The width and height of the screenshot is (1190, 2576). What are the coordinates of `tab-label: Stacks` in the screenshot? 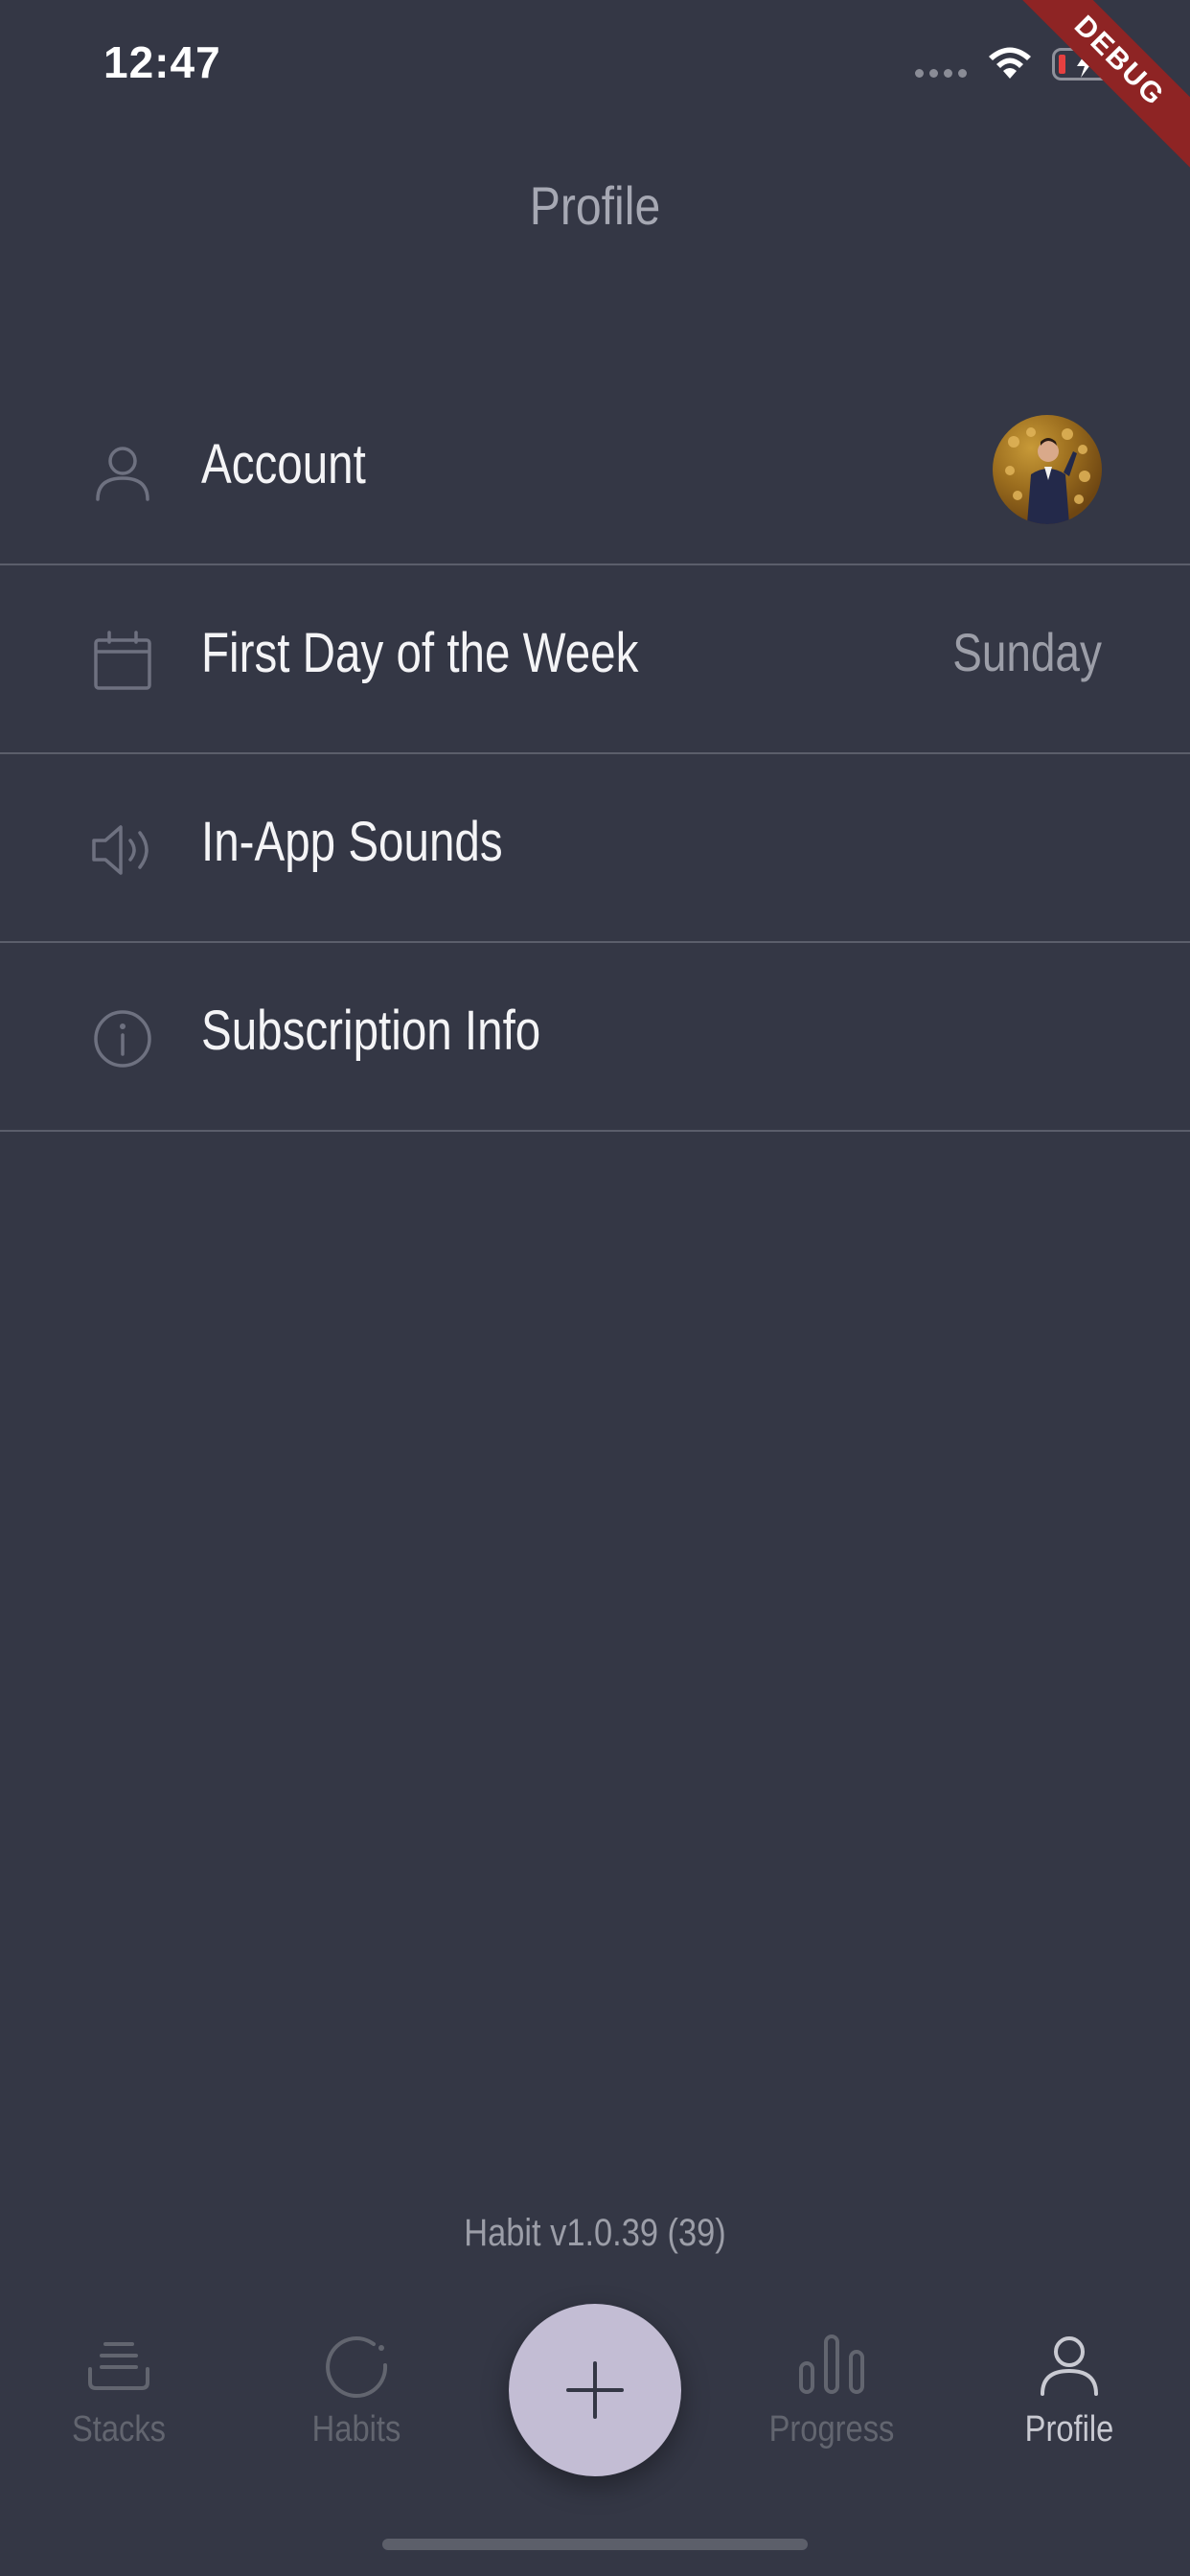 It's located at (119, 2429).